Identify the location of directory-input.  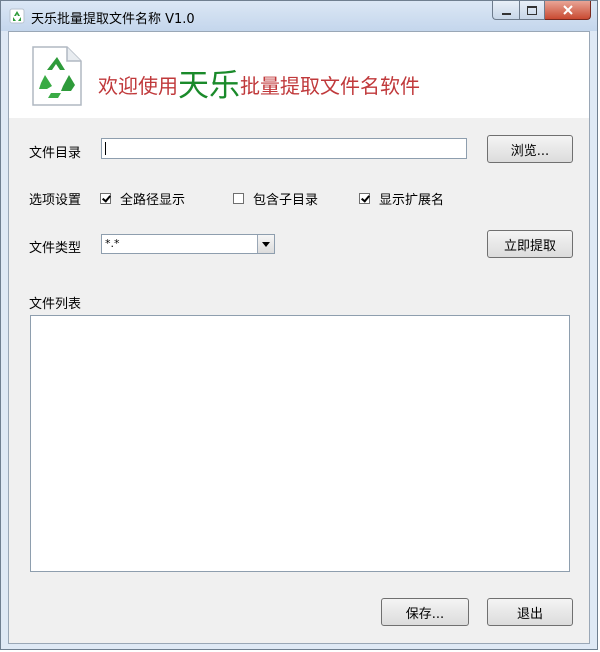
(284, 148).